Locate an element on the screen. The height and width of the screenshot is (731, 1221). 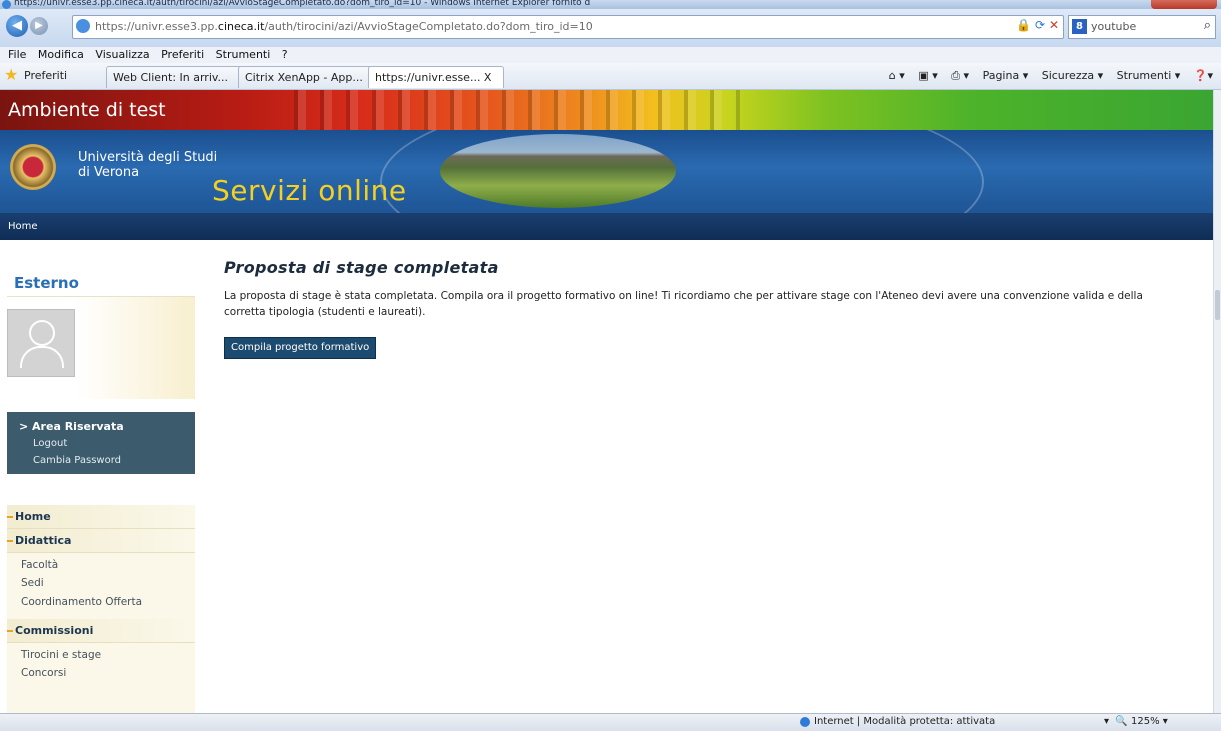
tools-menu: Strumenti ▾ is located at coordinates (1149, 75).